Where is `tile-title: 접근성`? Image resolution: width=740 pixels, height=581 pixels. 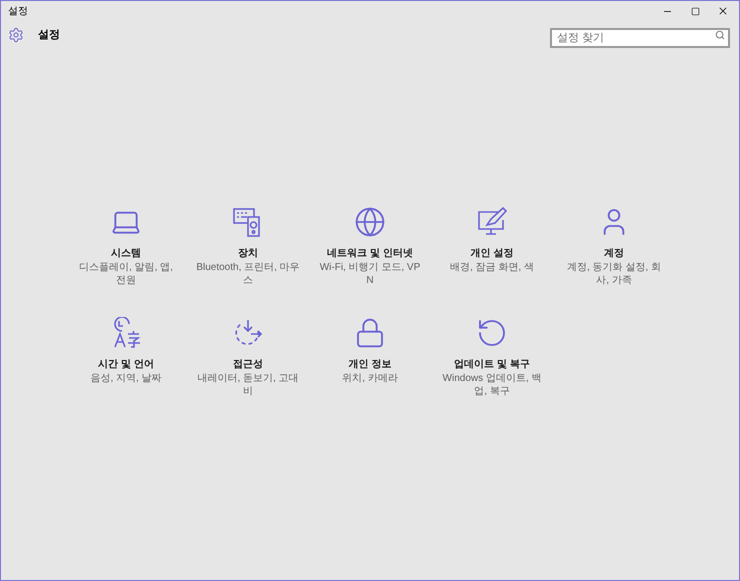 tile-title: 접근성 is located at coordinates (248, 364).